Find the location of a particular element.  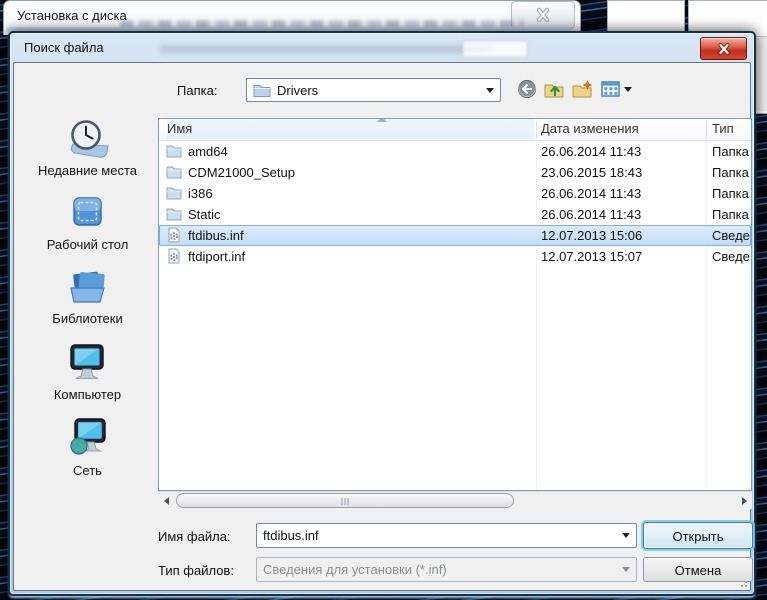

network-icon is located at coordinates (87, 436).